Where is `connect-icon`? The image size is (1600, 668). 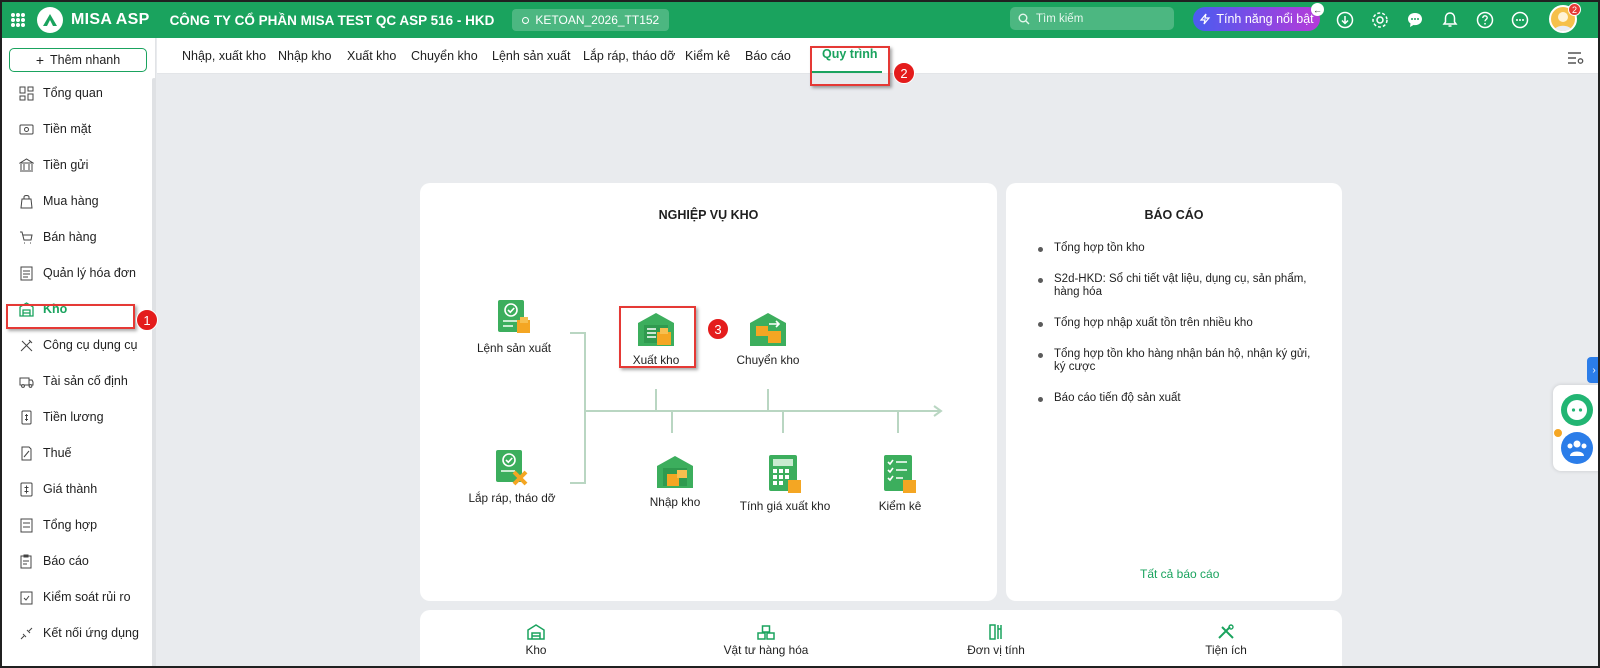 connect-icon is located at coordinates (26, 633).